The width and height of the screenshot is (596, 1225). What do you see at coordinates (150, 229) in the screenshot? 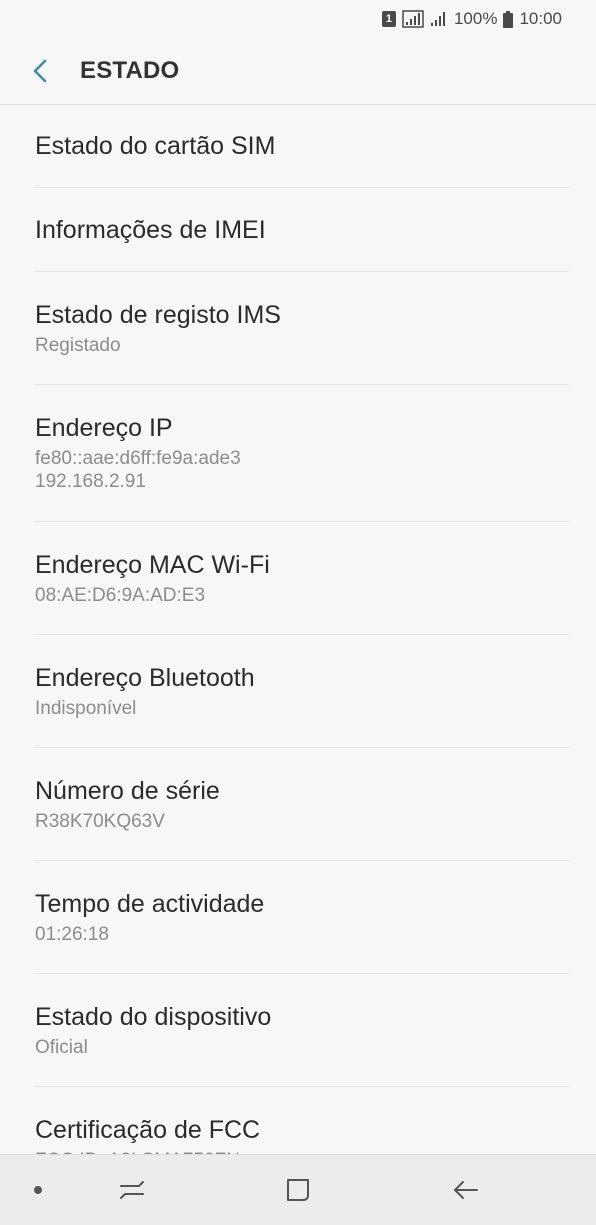
I see `list-item-title: Informações de IMEI` at bounding box center [150, 229].